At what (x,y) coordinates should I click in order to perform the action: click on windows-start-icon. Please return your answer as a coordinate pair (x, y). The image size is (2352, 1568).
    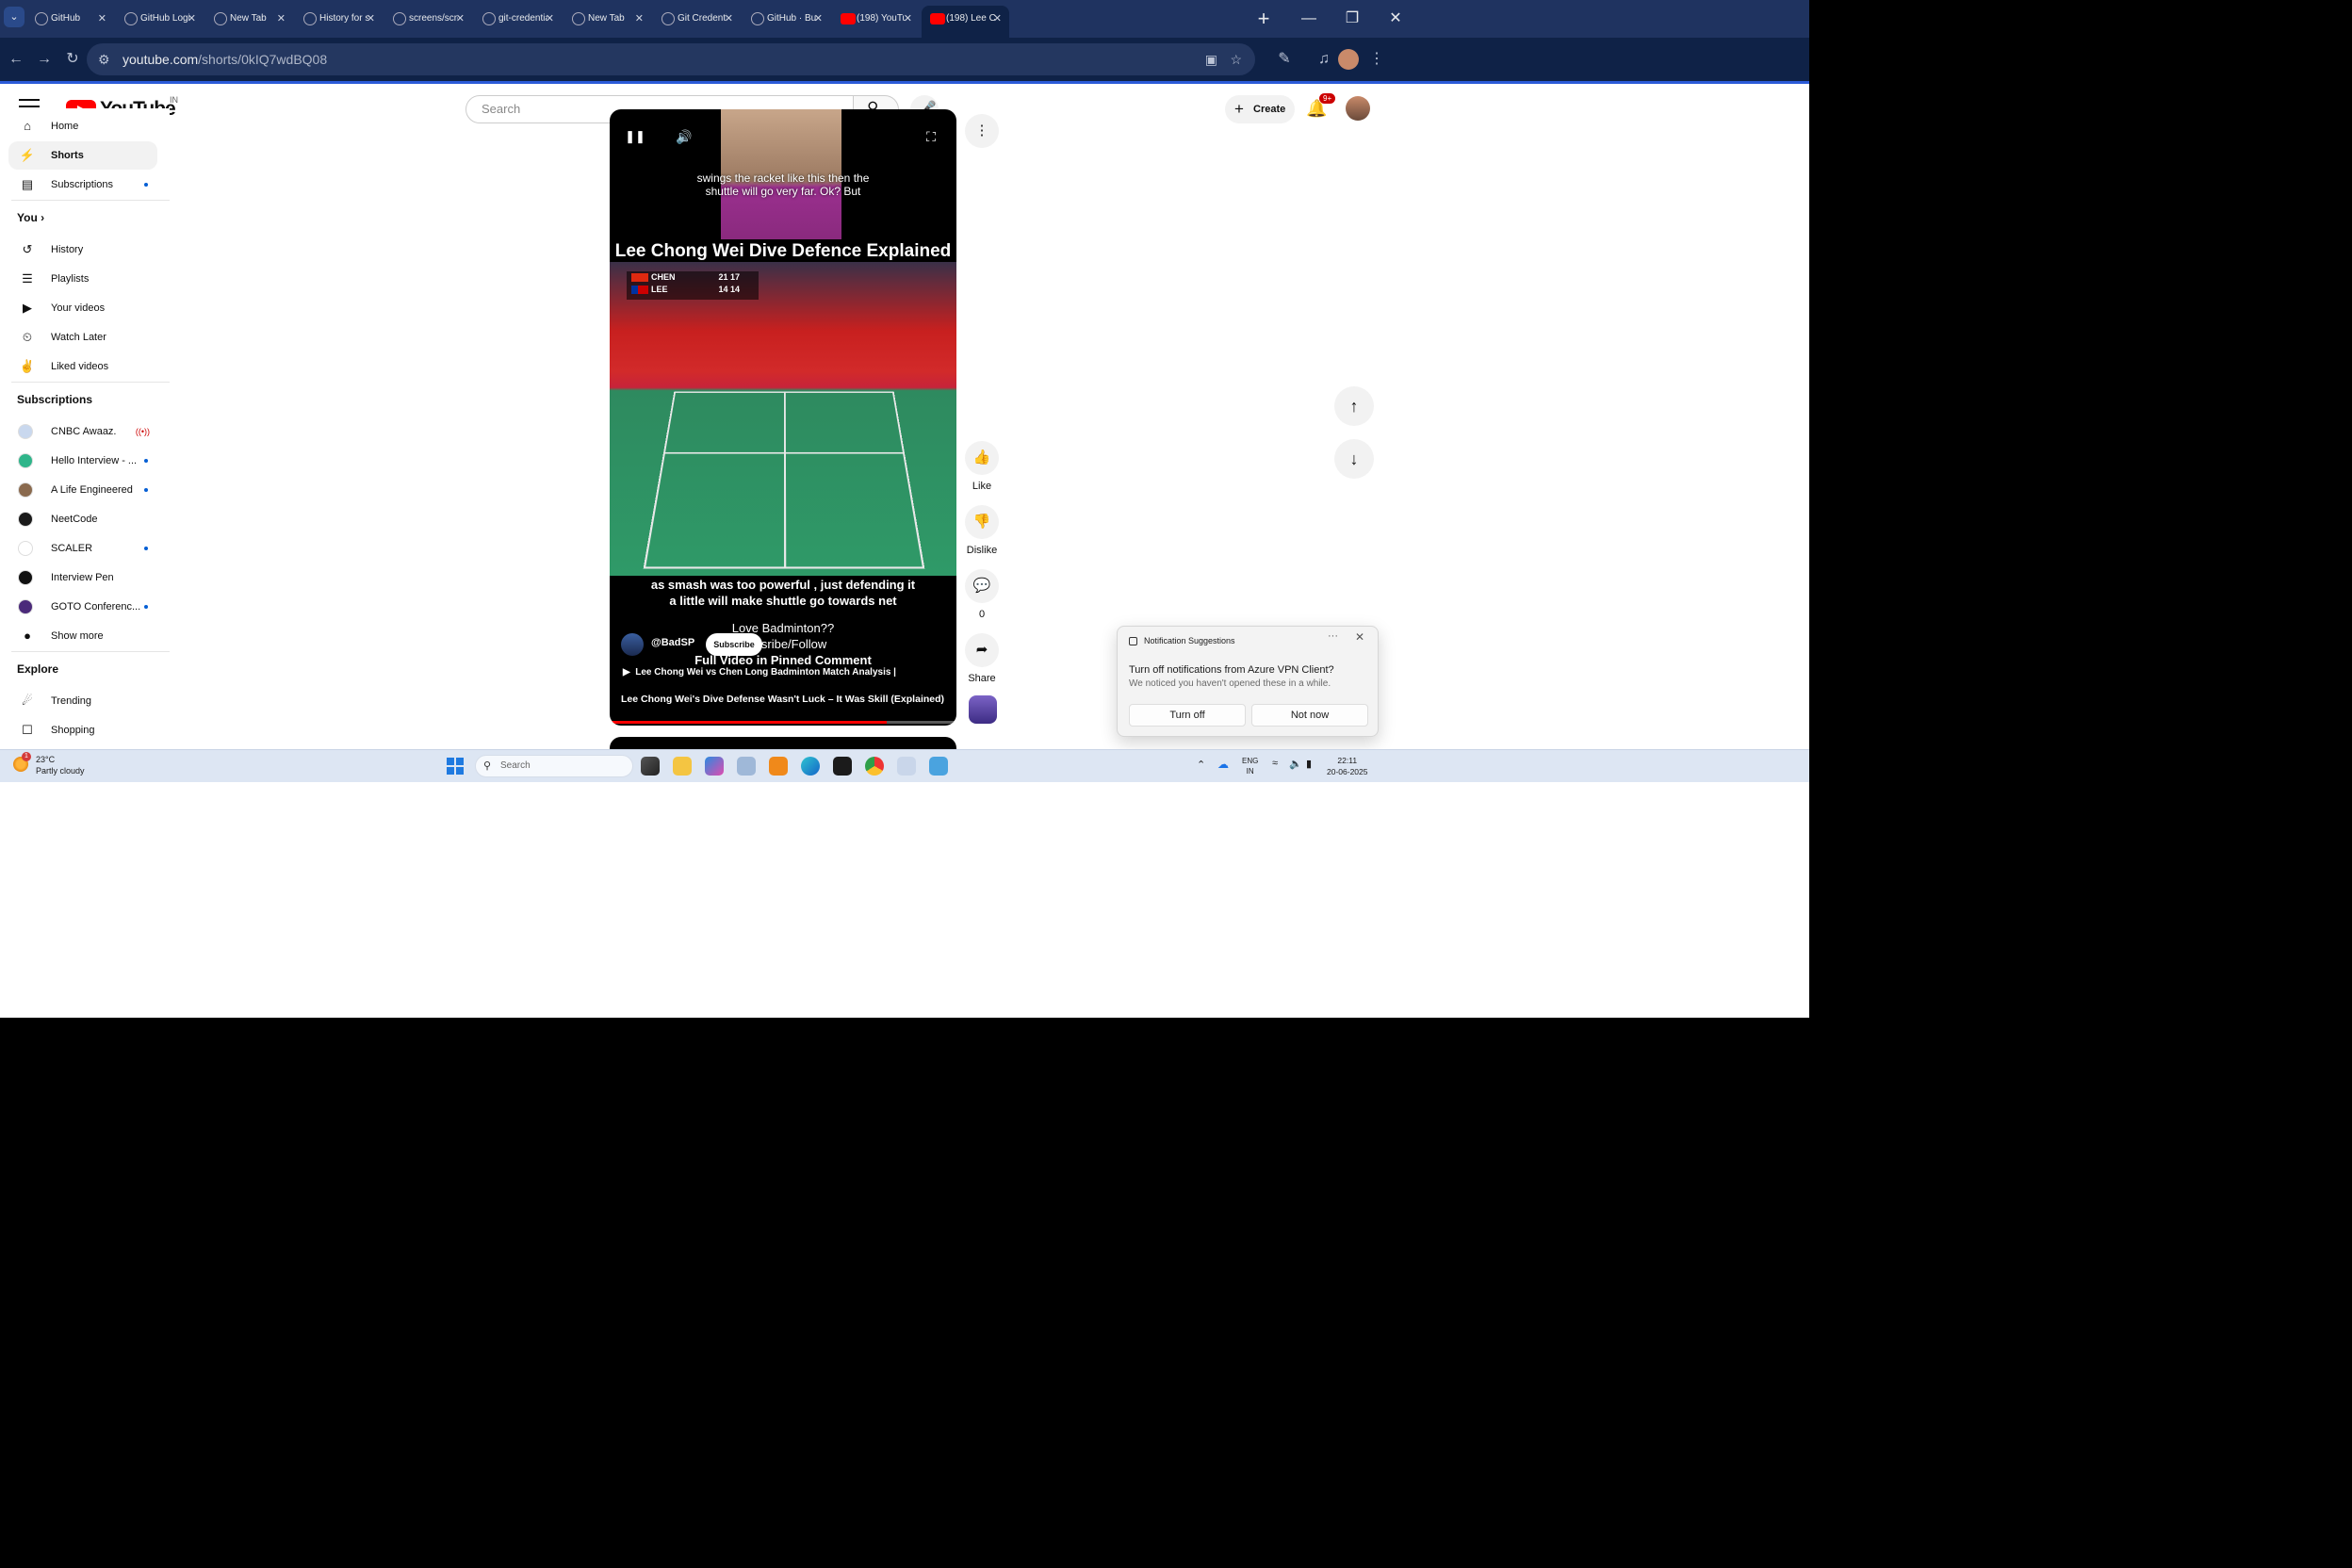
    Looking at the image, I should click on (455, 766).